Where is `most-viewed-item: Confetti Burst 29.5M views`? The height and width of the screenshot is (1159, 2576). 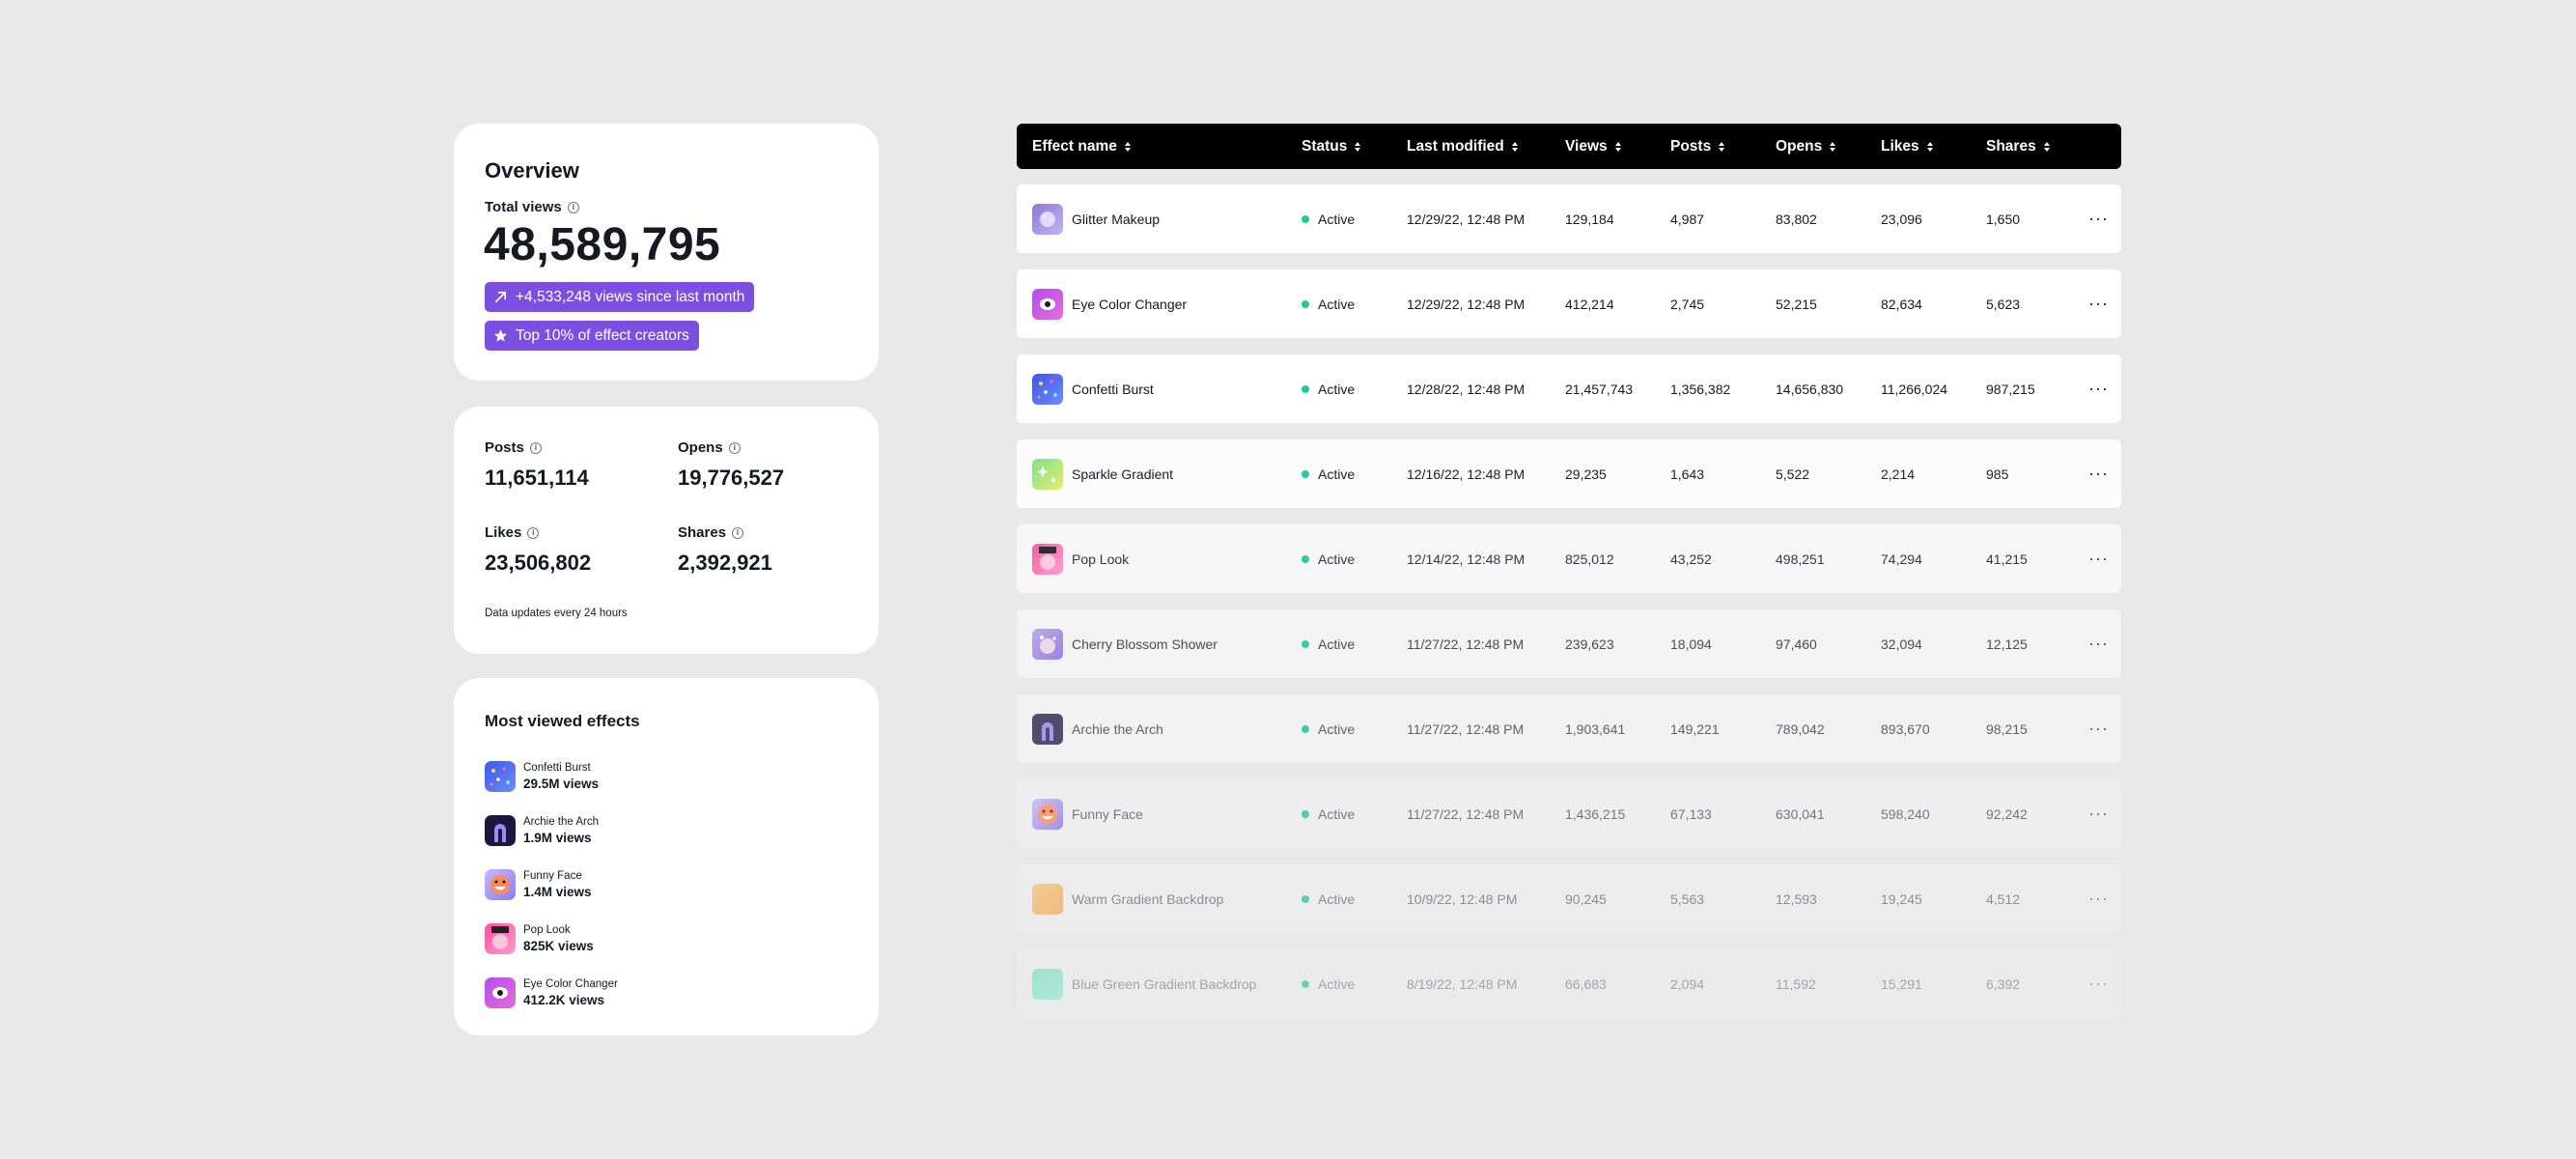
most-viewed-item: Confetti Burst 29.5M views is located at coordinates (552, 776).